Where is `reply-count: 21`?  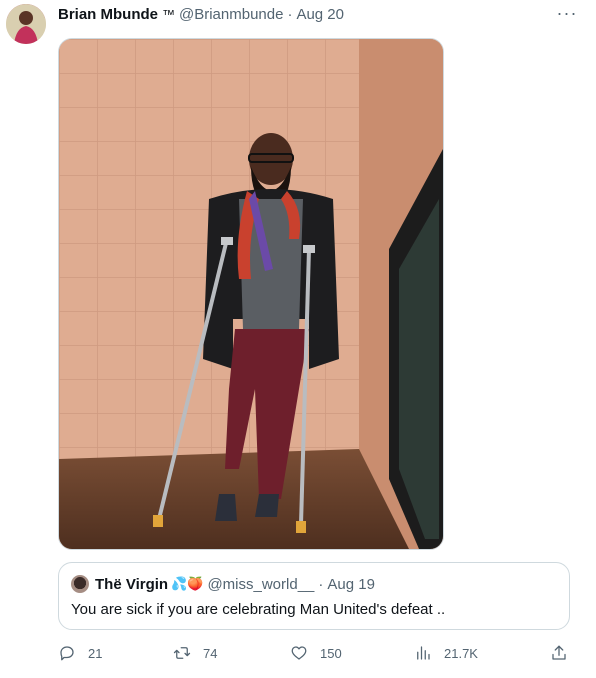
reply-count: 21 is located at coordinates (95, 653).